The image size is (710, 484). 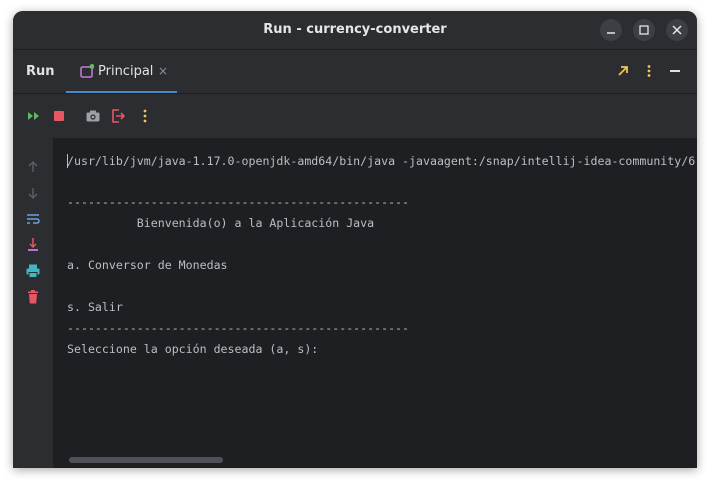 What do you see at coordinates (121, 92) in the screenshot?
I see `tab-selected-indicator` at bounding box center [121, 92].